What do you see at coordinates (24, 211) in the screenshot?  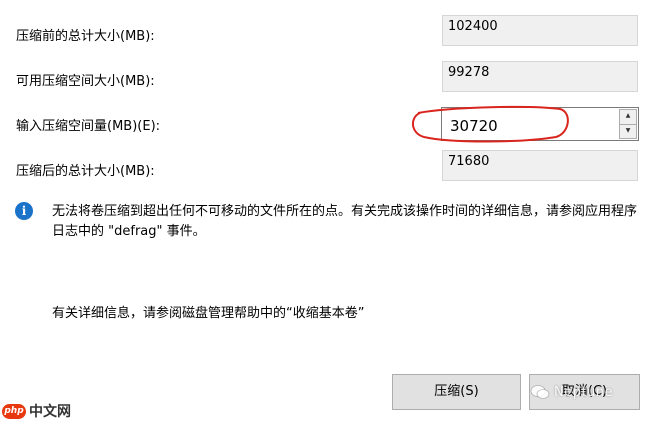 I see `info-icon: i` at bounding box center [24, 211].